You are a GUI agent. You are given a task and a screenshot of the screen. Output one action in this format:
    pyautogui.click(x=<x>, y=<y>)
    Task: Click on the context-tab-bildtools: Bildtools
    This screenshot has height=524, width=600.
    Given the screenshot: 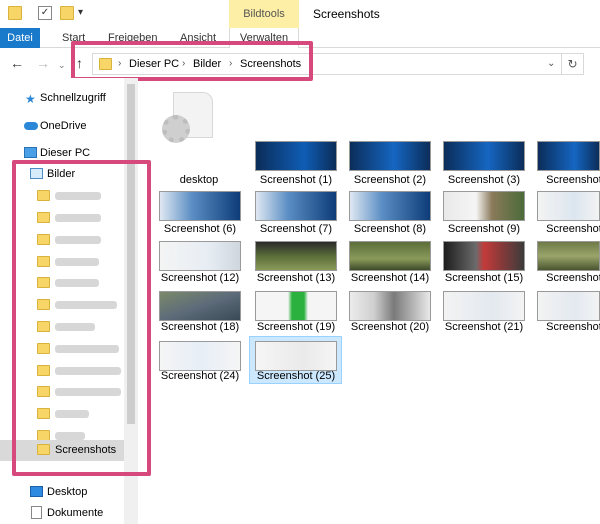 What is the action you would take?
    pyautogui.click(x=264, y=14)
    